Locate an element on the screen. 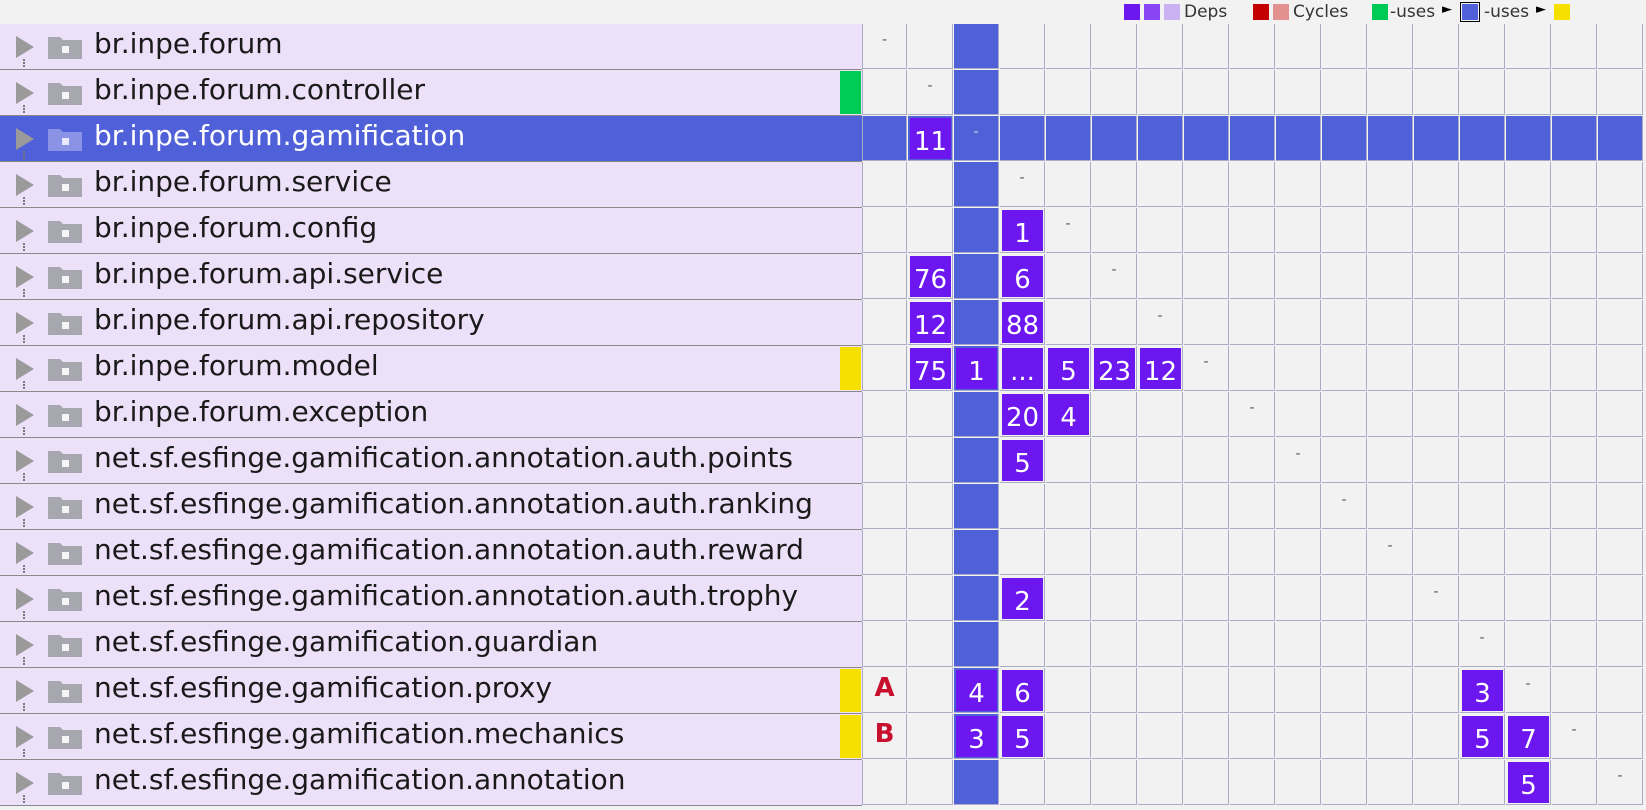  package-row: br.inpe.forum.gamification 11 - is located at coordinates (823, 139).